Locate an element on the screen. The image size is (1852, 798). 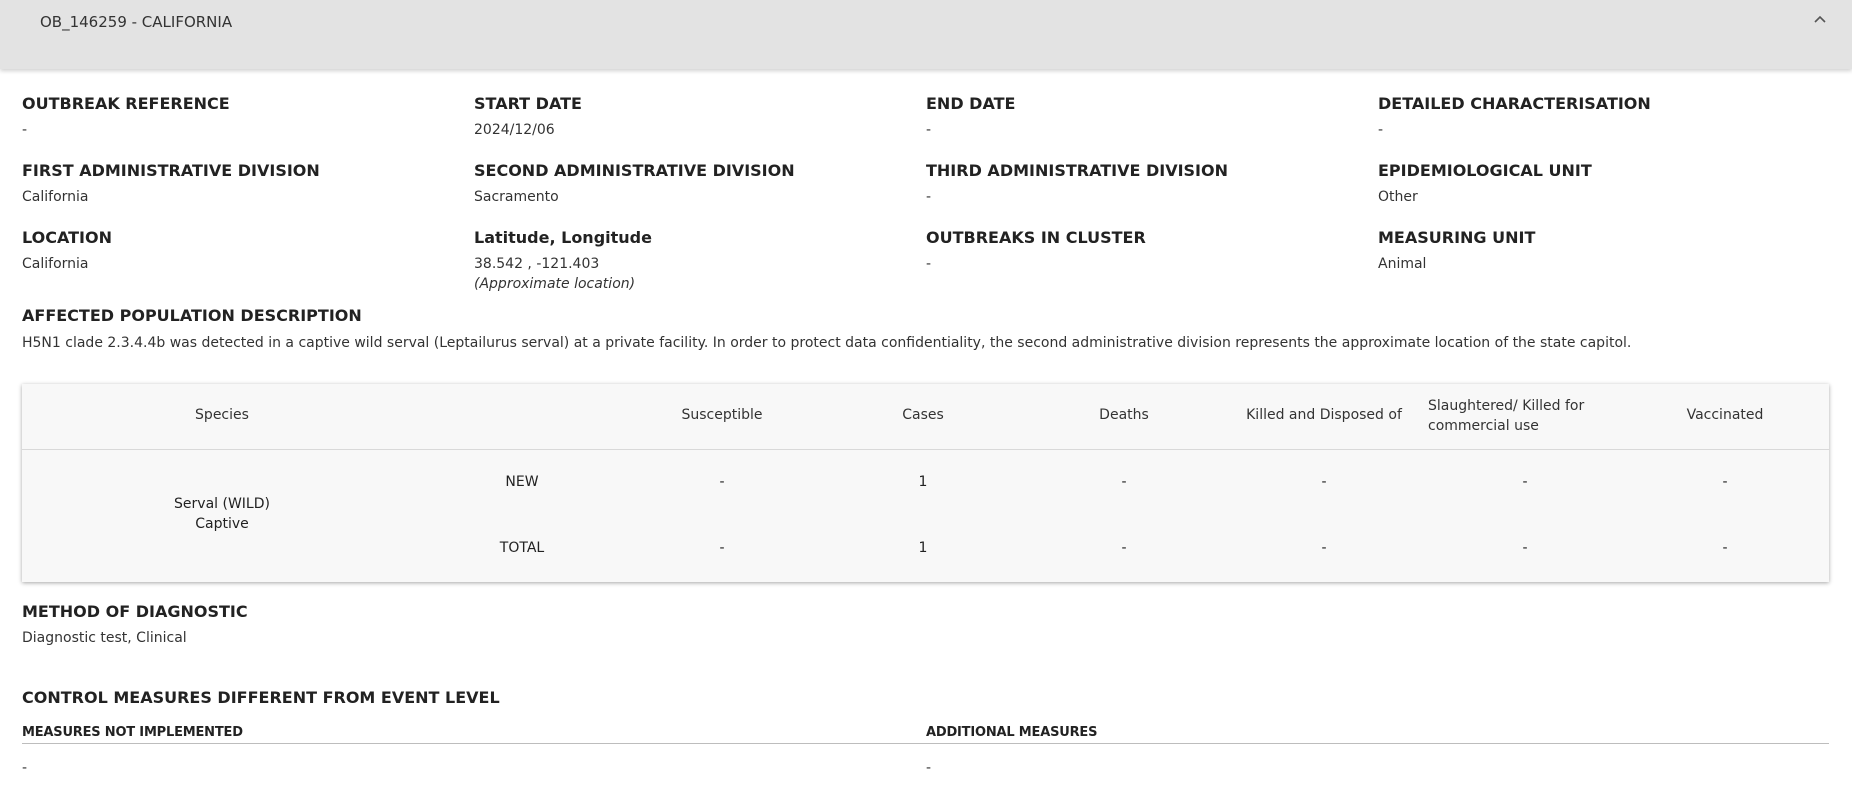
third-admin-division-value: - is located at coordinates (929, 197).